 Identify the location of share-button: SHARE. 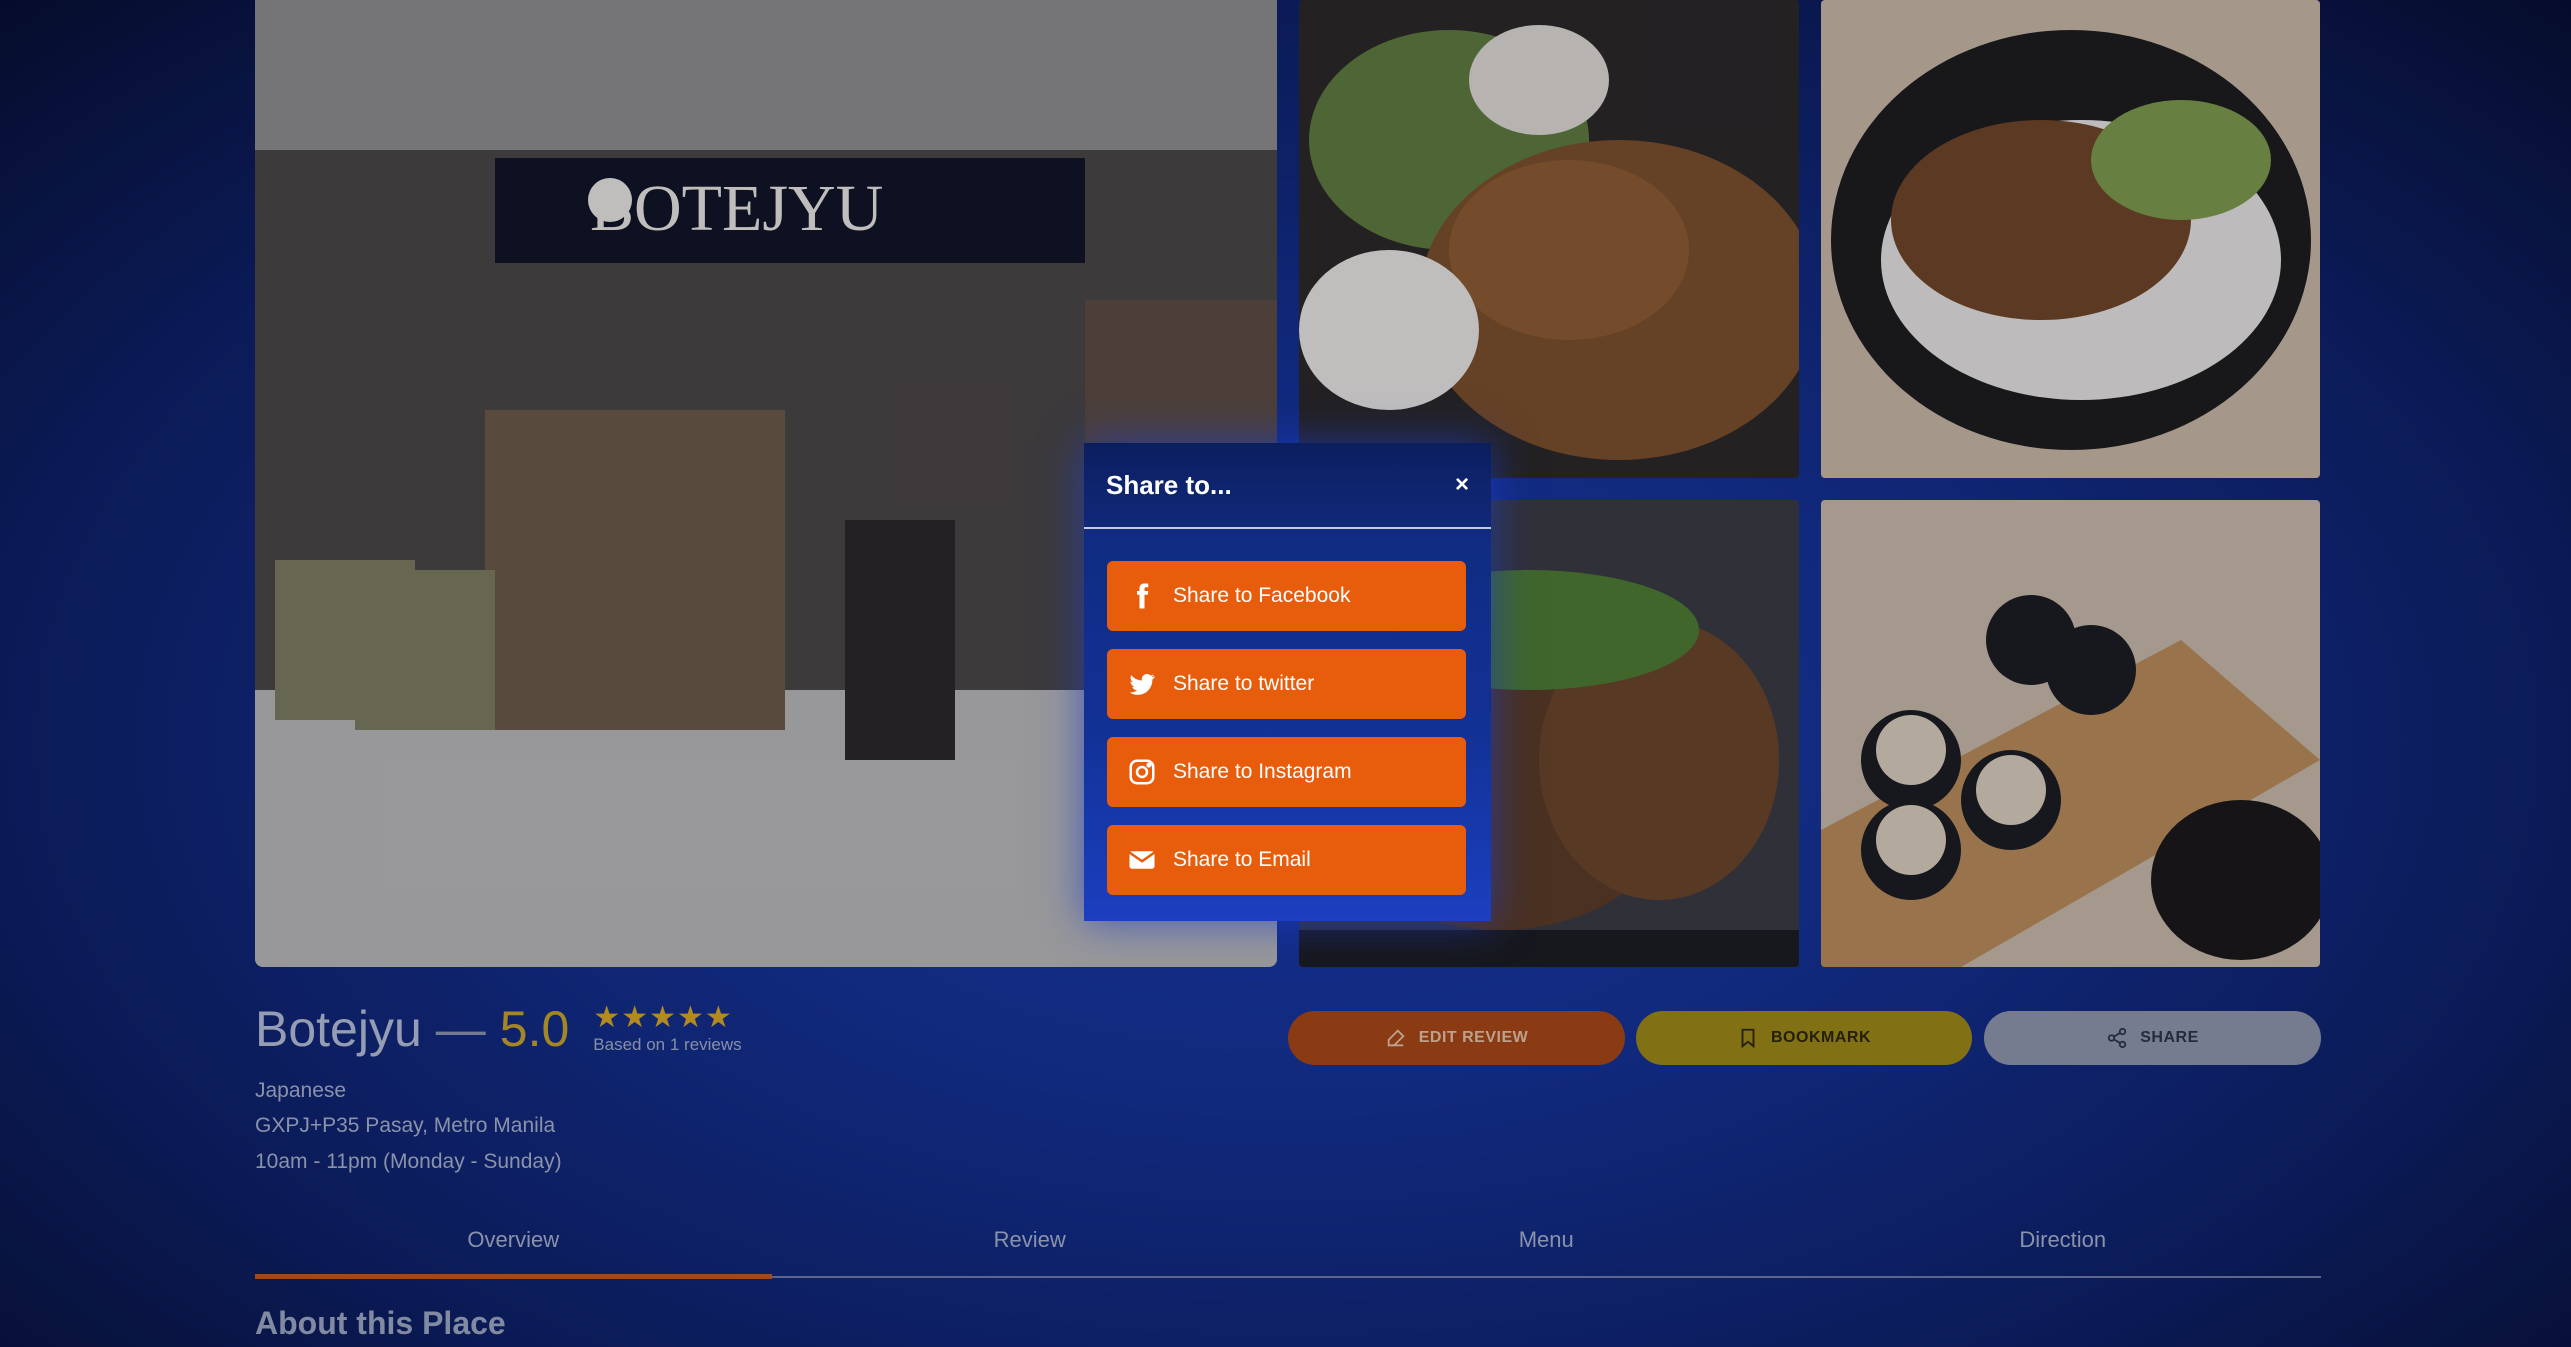
(2152, 1038).